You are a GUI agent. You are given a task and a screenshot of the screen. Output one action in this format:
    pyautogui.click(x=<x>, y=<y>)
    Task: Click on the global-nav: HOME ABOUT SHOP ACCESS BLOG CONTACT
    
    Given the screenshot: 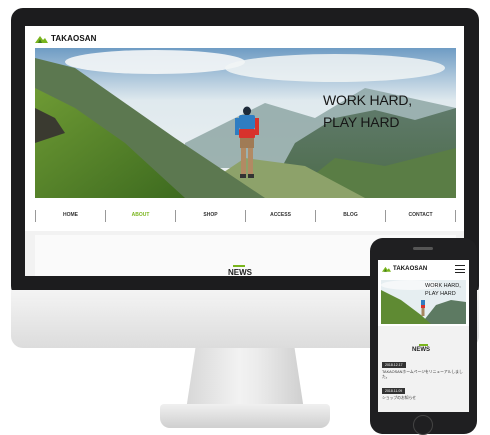 What is the action you would take?
    pyautogui.click(x=245, y=216)
    